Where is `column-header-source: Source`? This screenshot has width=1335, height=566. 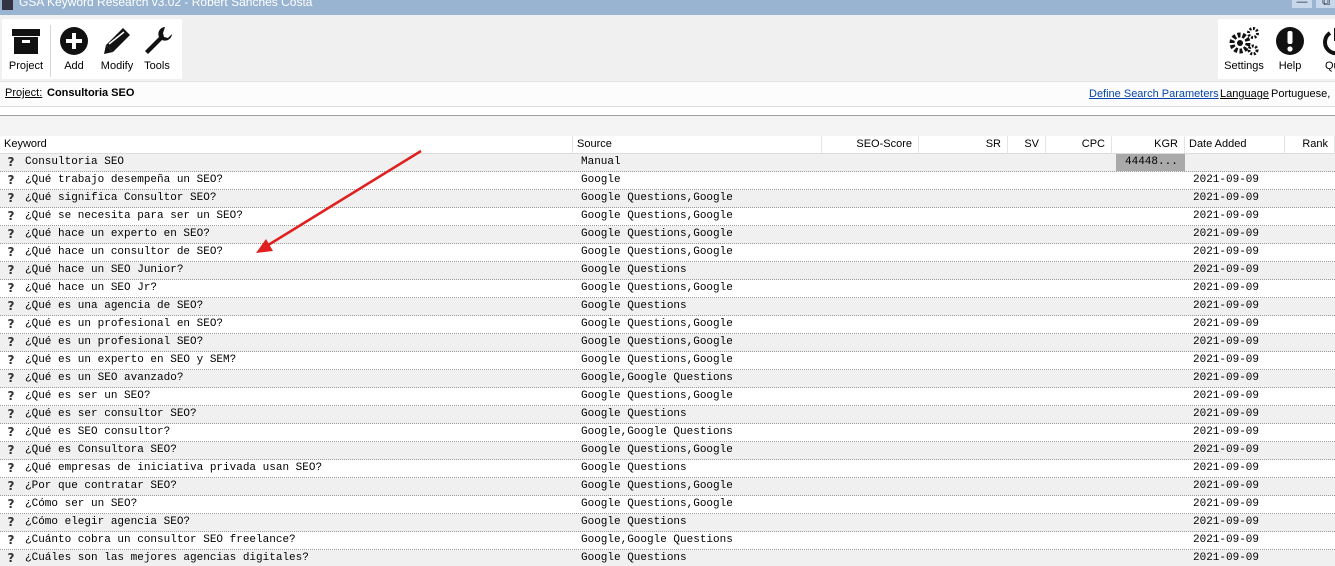
column-header-source: Source is located at coordinates (697, 144).